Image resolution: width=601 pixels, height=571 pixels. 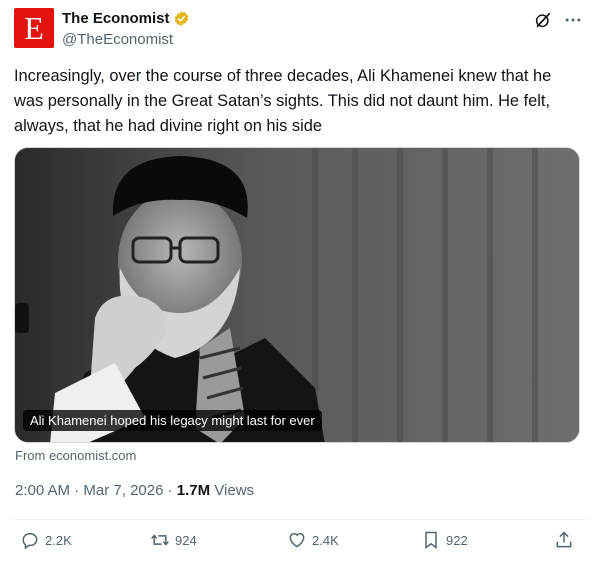 What do you see at coordinates (573, 20) in the screenshot?
I see `more-icon` at bounding box center [573, 20].